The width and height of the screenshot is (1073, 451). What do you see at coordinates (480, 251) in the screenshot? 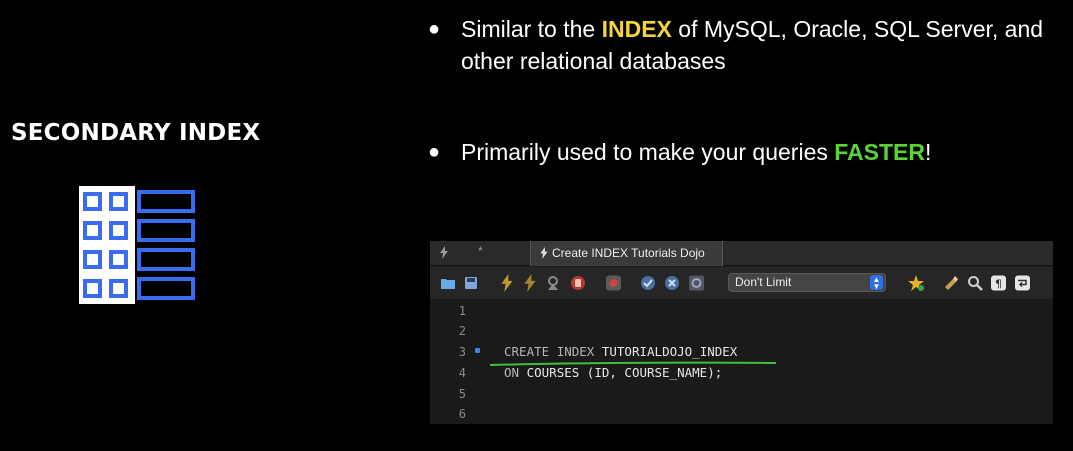
I see `unsaved-marker: *` at bounding box center [480, 251].